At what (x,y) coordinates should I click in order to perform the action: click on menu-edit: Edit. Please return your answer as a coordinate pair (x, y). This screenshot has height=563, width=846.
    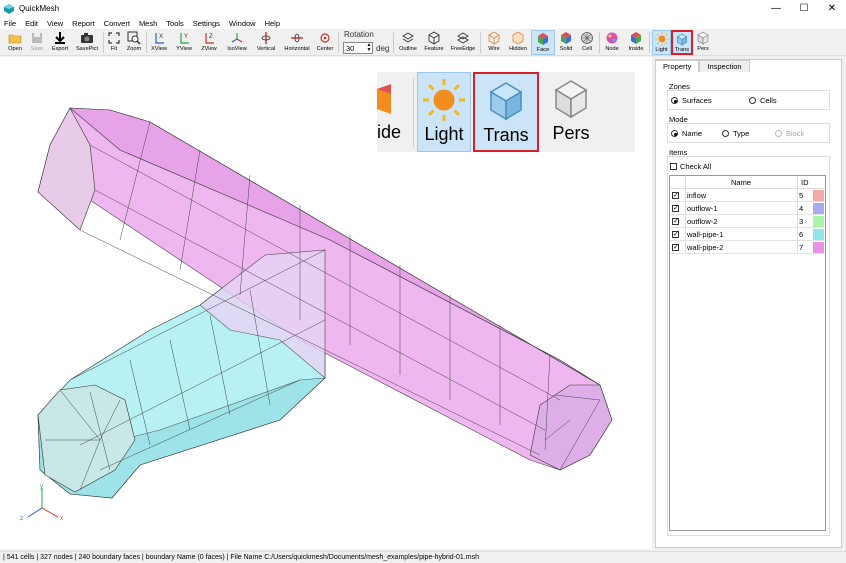
    Looking at the image, I should click on (31, 23).